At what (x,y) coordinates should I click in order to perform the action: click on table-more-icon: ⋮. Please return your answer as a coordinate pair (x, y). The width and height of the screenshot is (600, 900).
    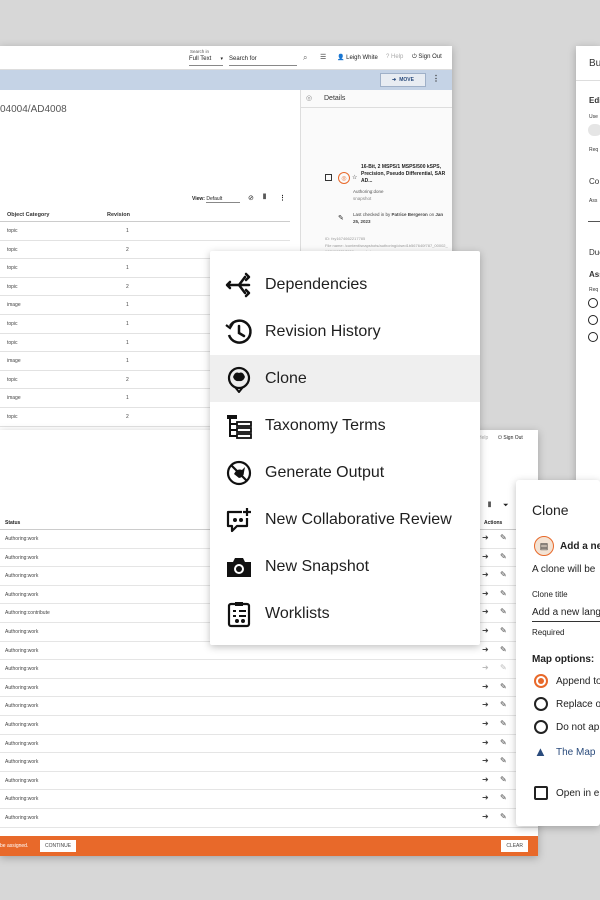
    Looking at the image, I should click on (282, 198).